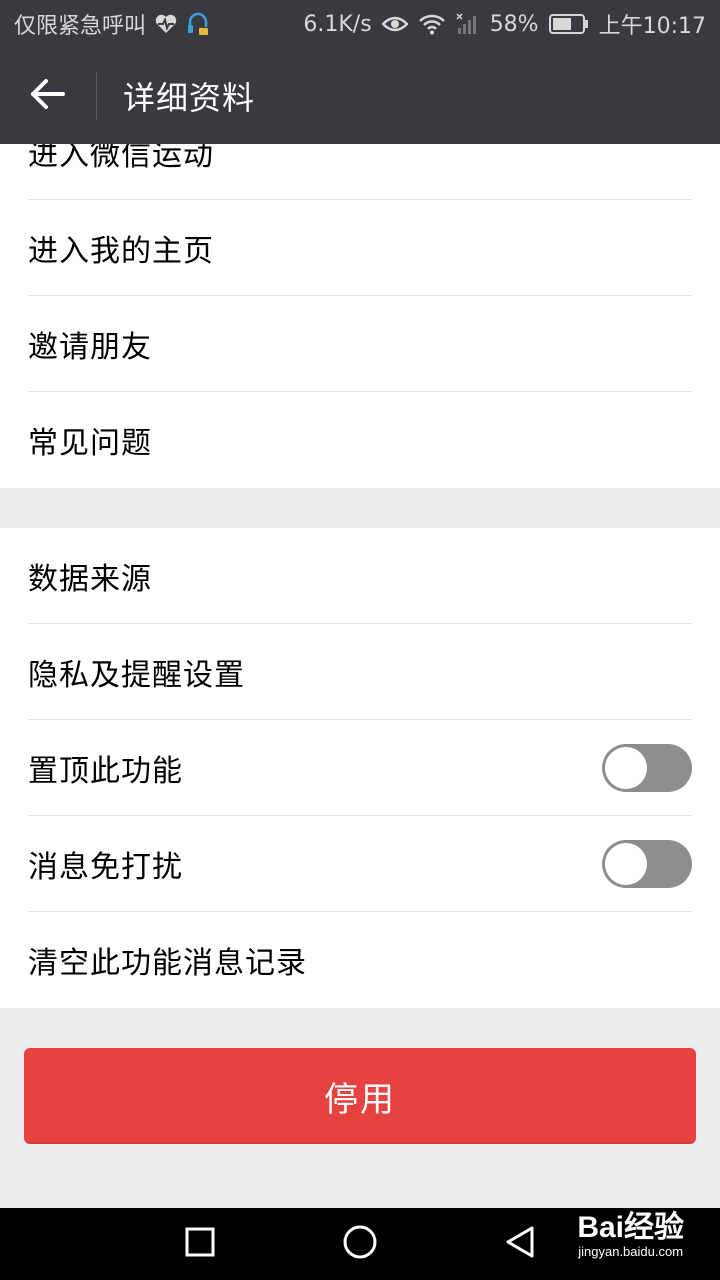 This screenshot has height=1280, width=720. Describe the element at coordinates (514, 24) in the screenshot. I see `battery-text: 58%` at that location.